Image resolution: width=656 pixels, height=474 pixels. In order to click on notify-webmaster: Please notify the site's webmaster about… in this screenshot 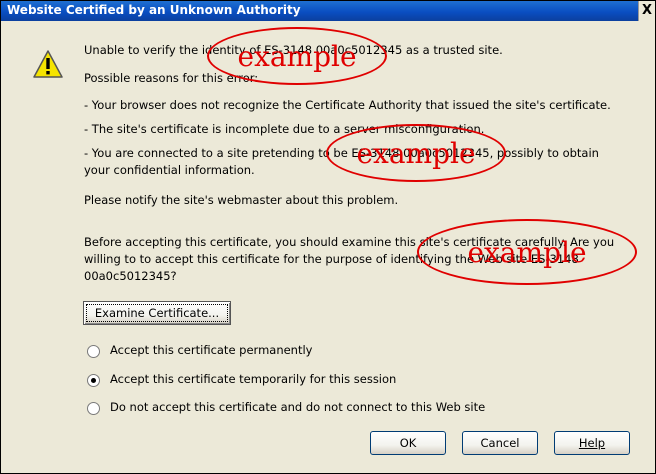, I will do `click(241, 200)`.